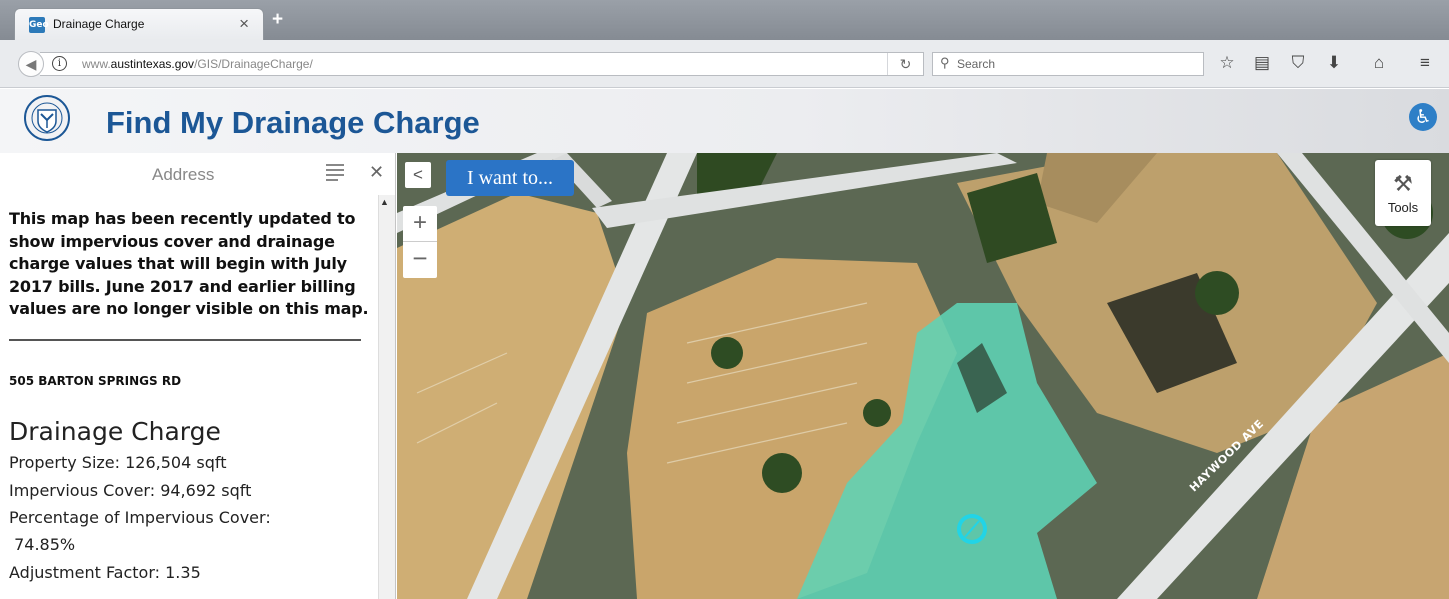 This screenshot has width=1449, height=599. I want to click on zoom-control: + −, so click(420, 242).